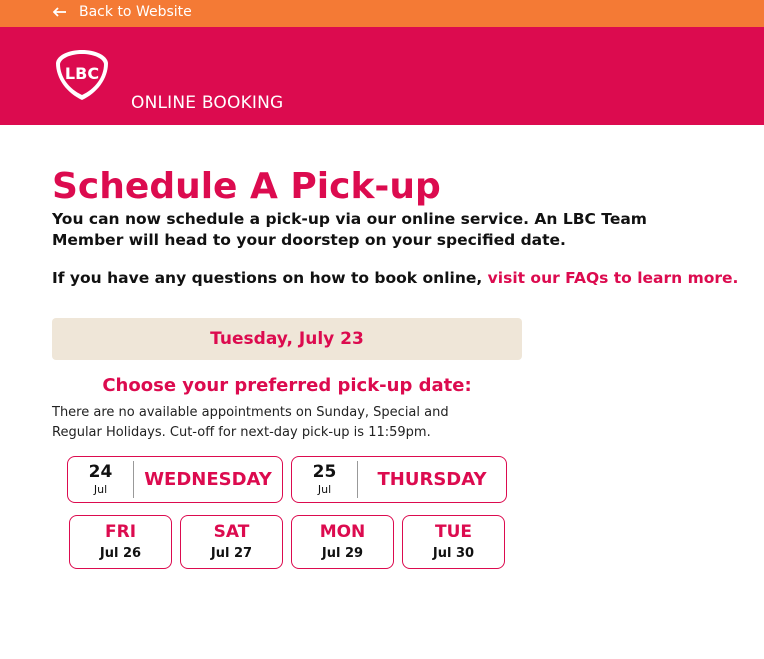  What do you see at coordinates (231, 532) in the screenshot?
I see `date-weekday: SAT` at bounding box center [231, 532].